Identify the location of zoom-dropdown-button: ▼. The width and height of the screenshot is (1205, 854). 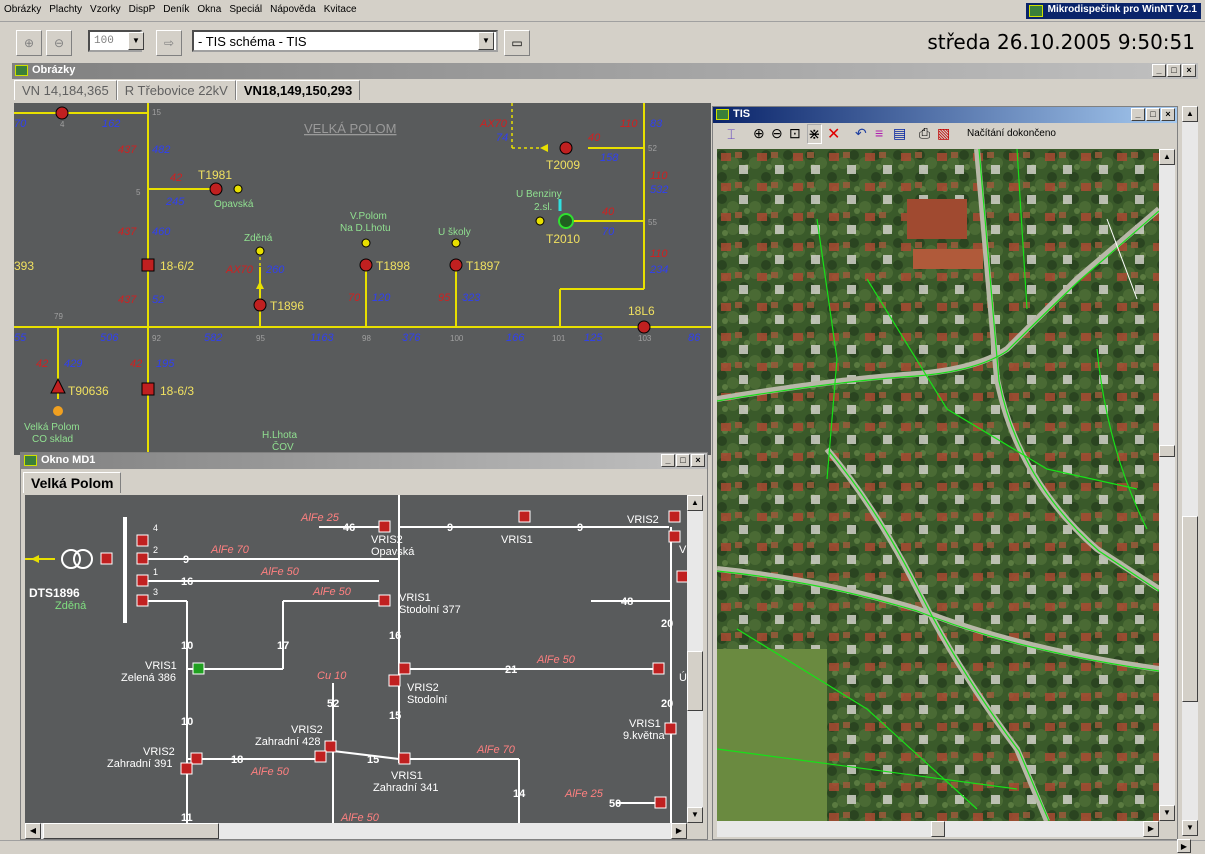
(136, 41).